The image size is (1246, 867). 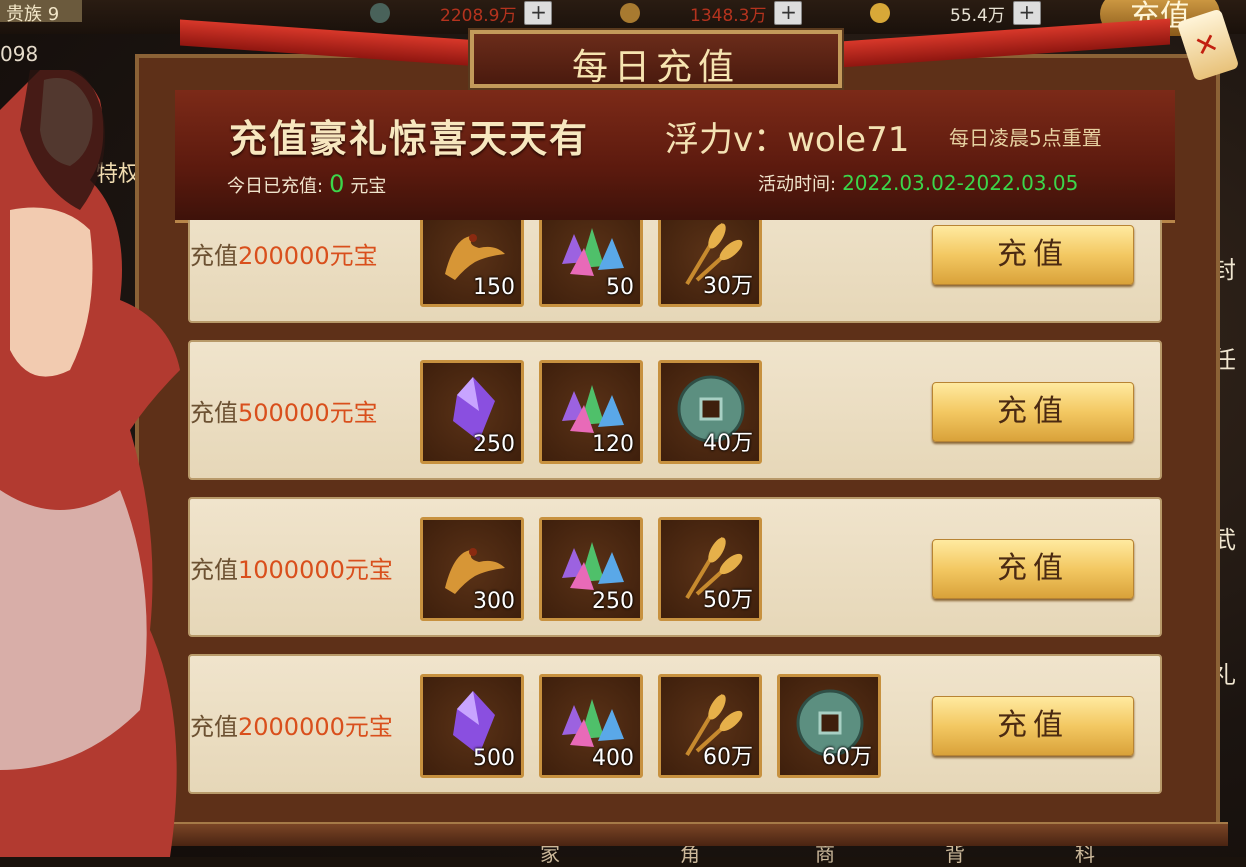 What do you see at coordinates (308, 255) in the screenshot?
I see `tier-amount: 200000元宝` at bounding box center [308, 255].